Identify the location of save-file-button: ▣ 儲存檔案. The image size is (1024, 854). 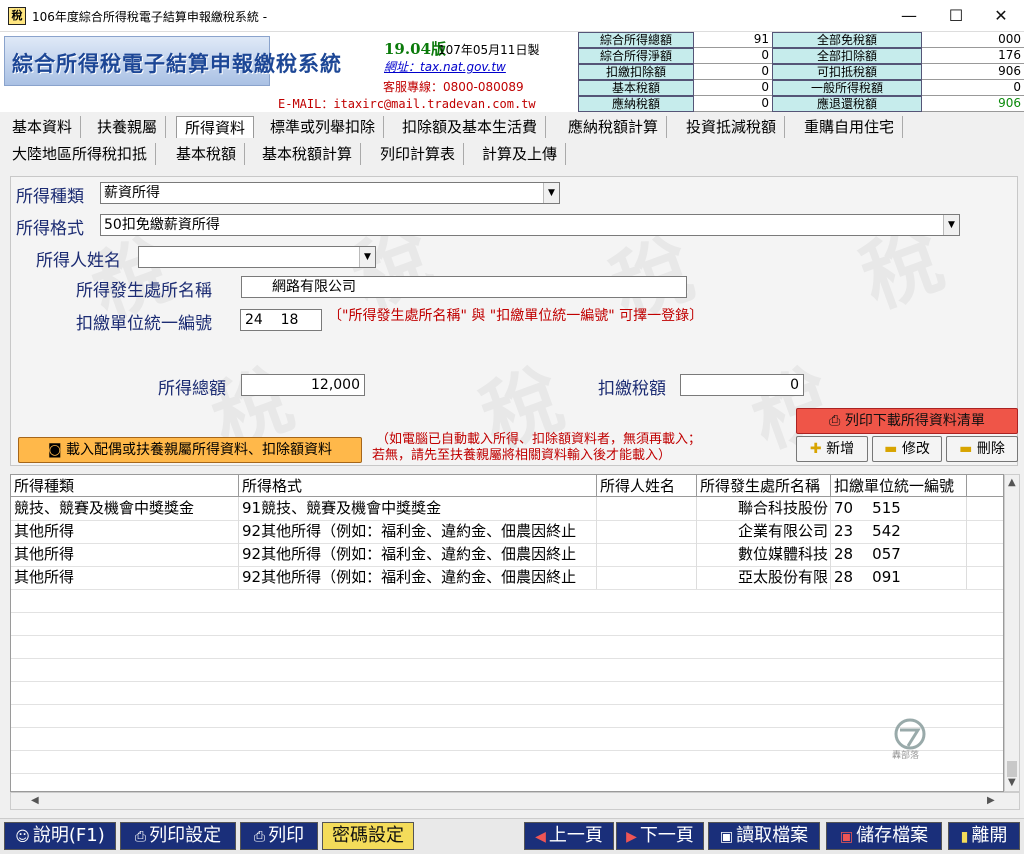
(884, 836).